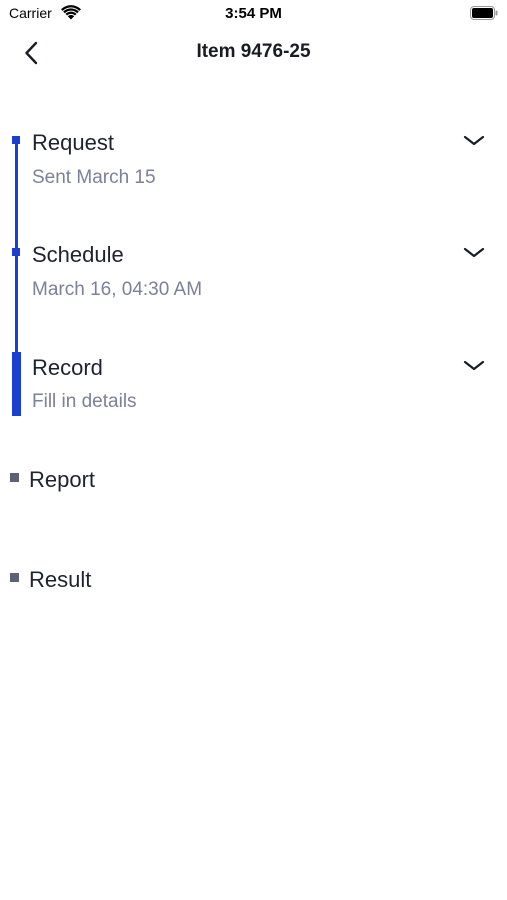 The height and width of the screenshot is (900, 507). What do you see at coordinates (94, 177) in the screenshot?
I see `step-subtitle: Sent March 15` at bounding box center [94, 177].